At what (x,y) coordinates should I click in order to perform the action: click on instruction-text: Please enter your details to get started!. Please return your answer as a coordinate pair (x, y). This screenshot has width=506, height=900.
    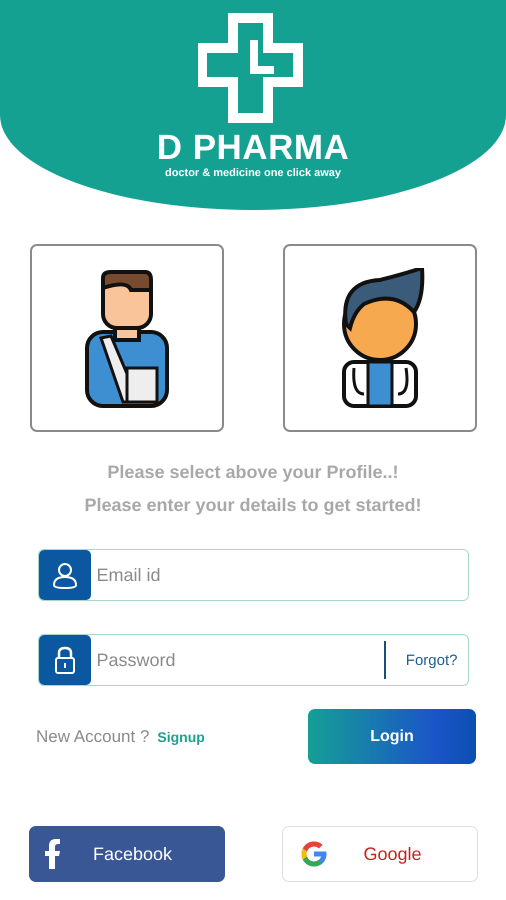
    Looking at the image, I should click on (253, 505).